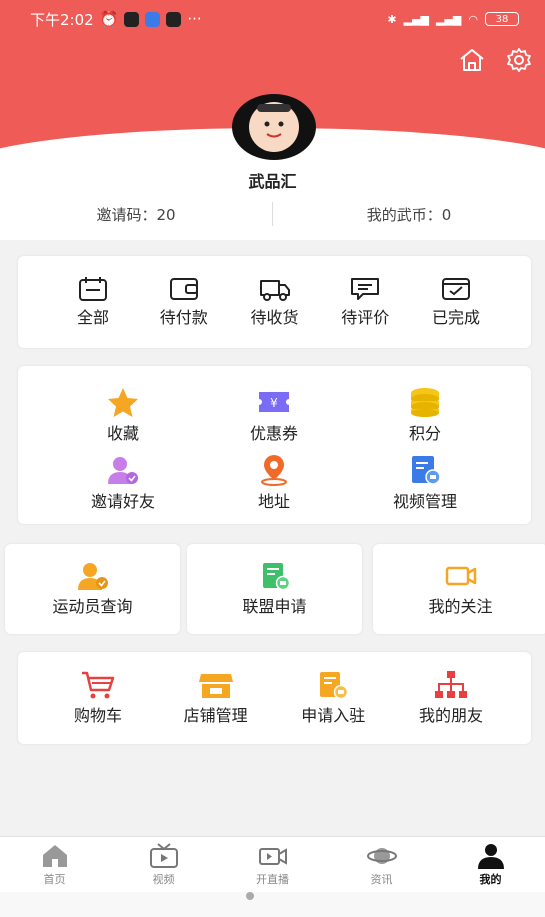  I want to click on location-icon, so click(274, 470).